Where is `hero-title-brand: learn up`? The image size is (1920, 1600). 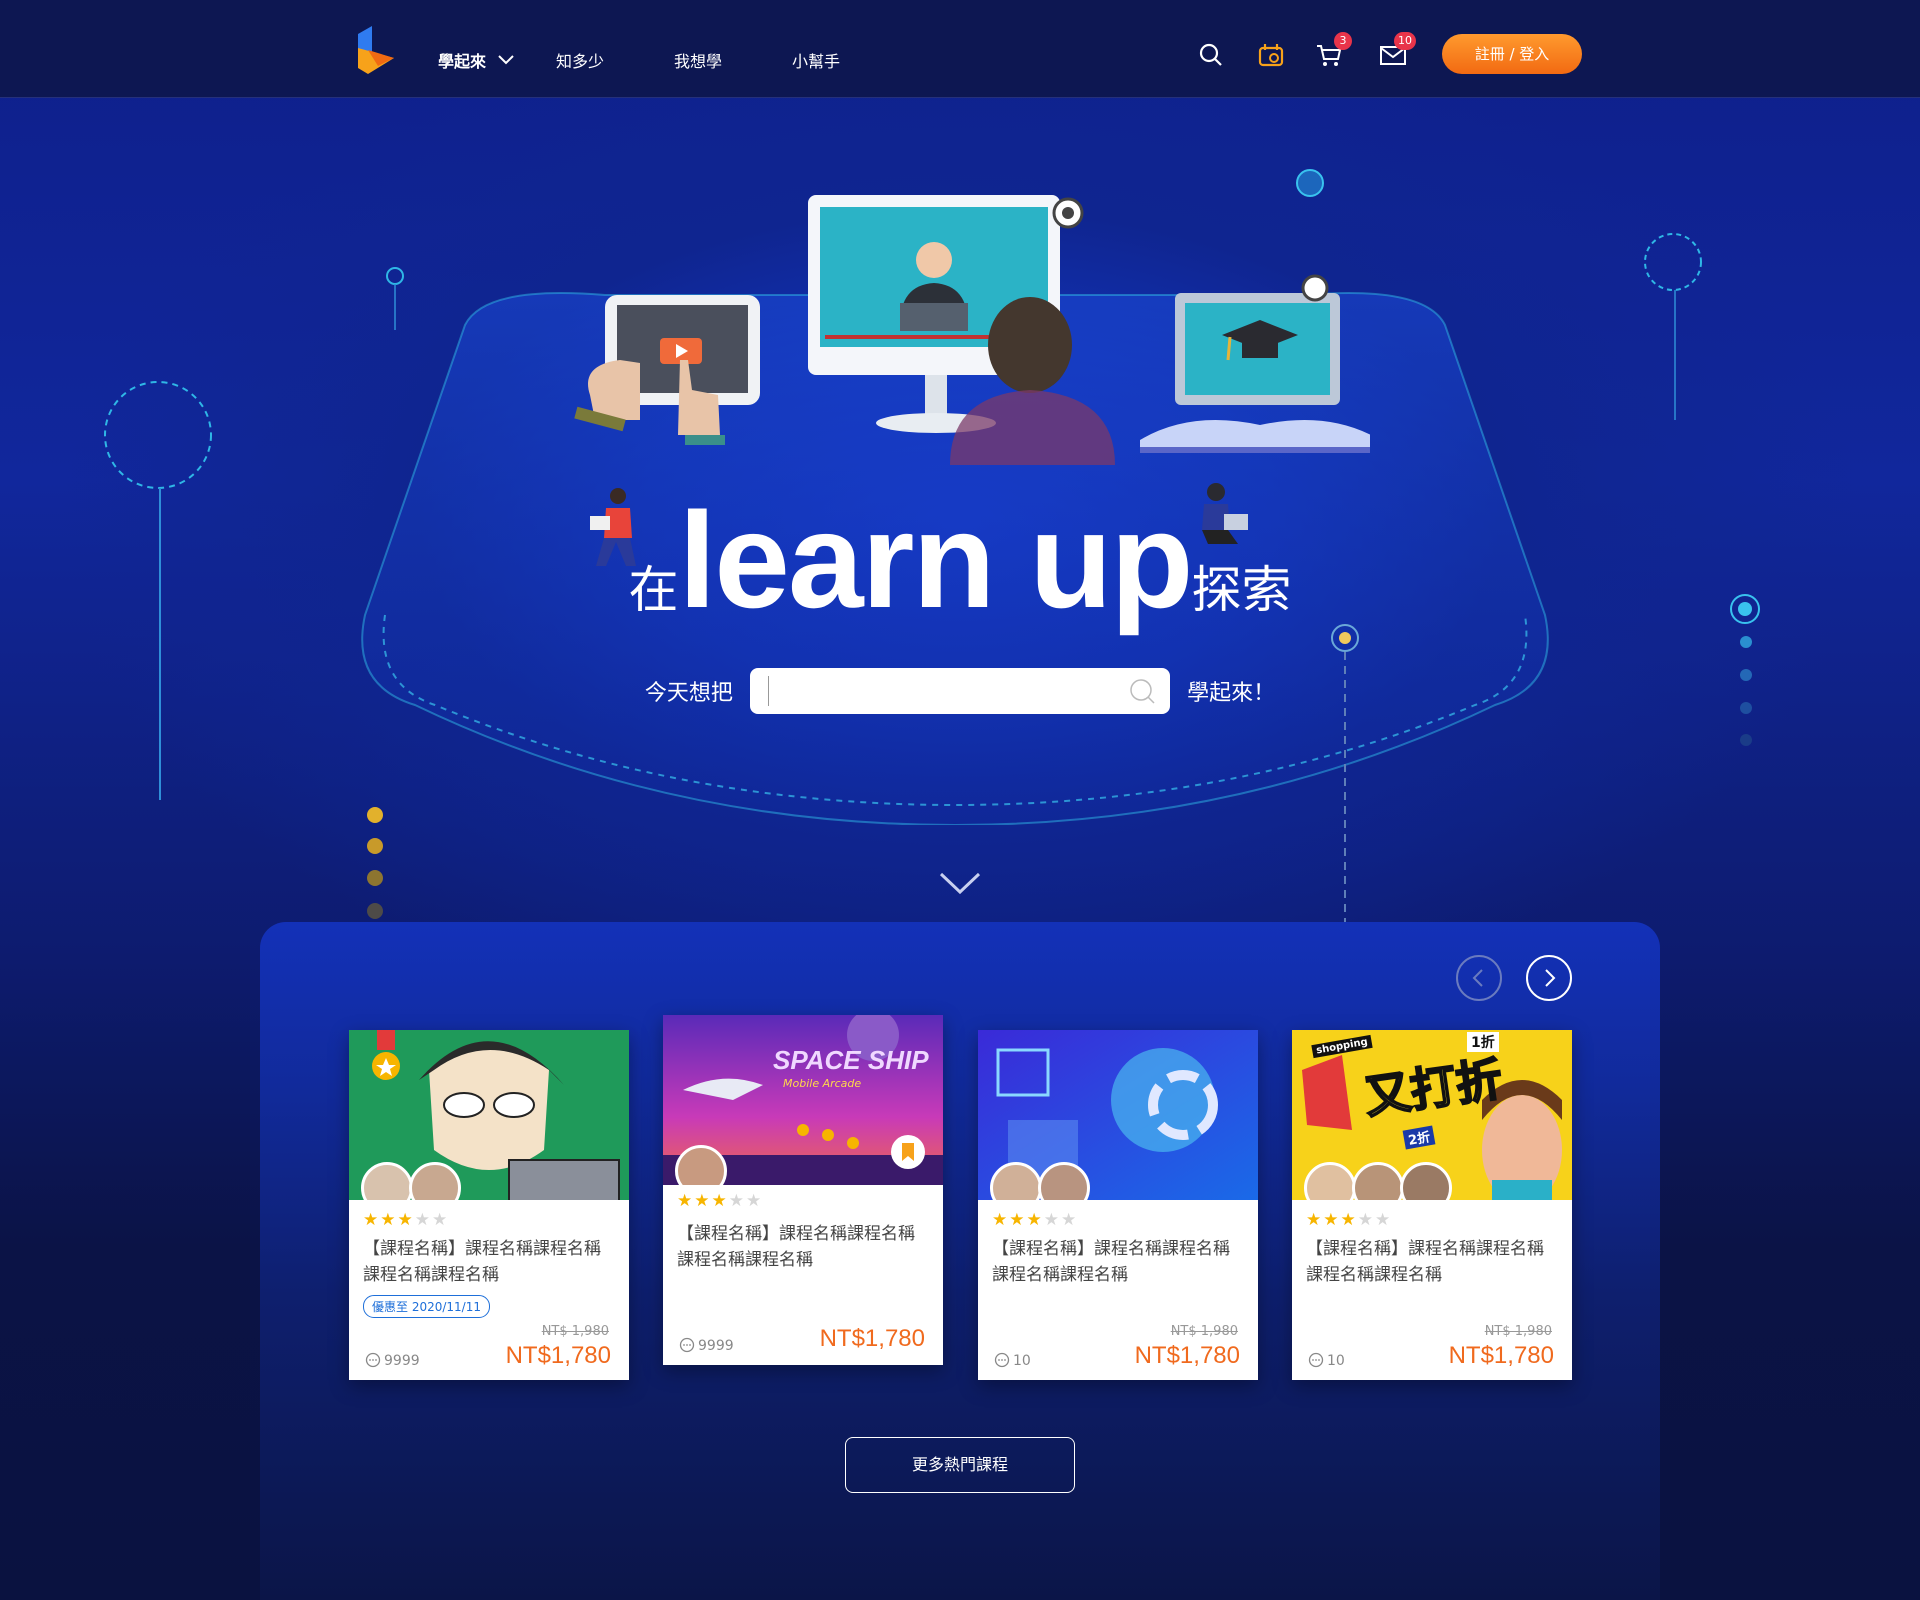 hero-title-brand: learn up is located at coordinates (936, 560).